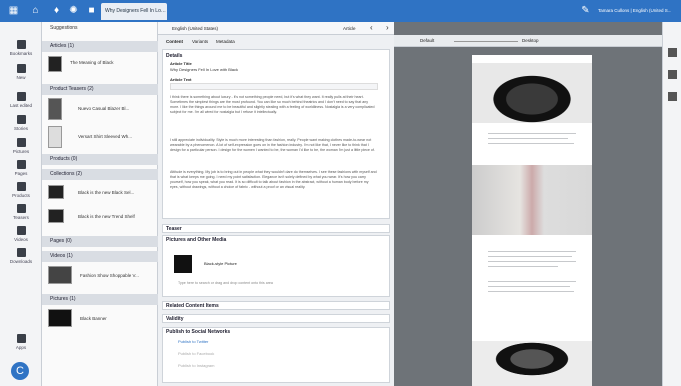  I want to click on validity-section, so click(276, 318).